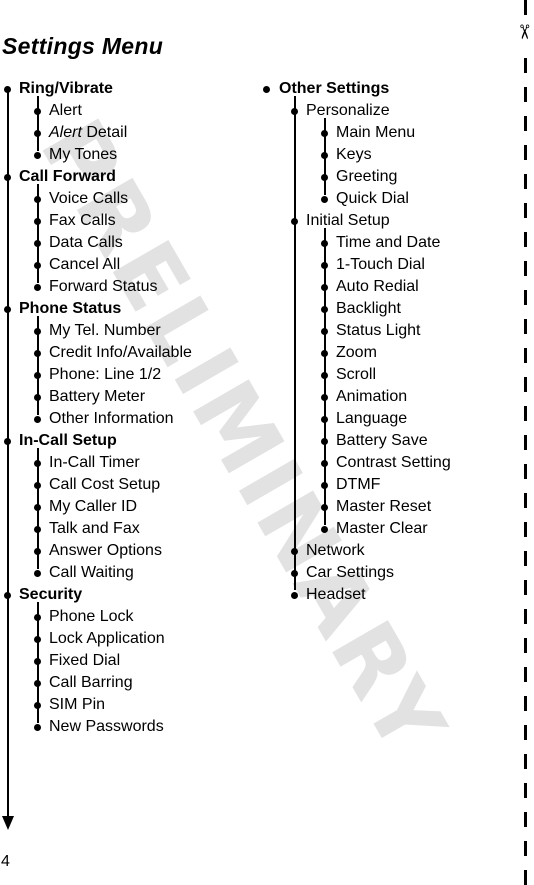  I want to click on submenu-item: Voice Calls, so click(113, 199).